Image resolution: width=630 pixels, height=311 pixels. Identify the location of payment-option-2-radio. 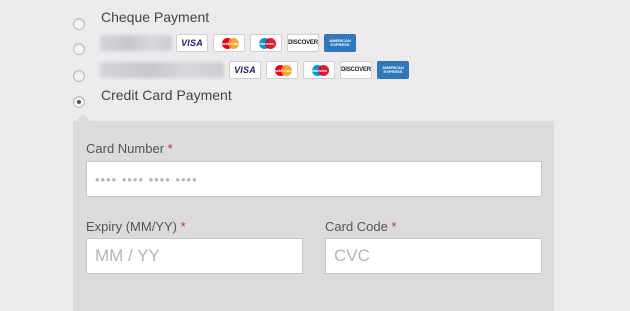
(79, 49).